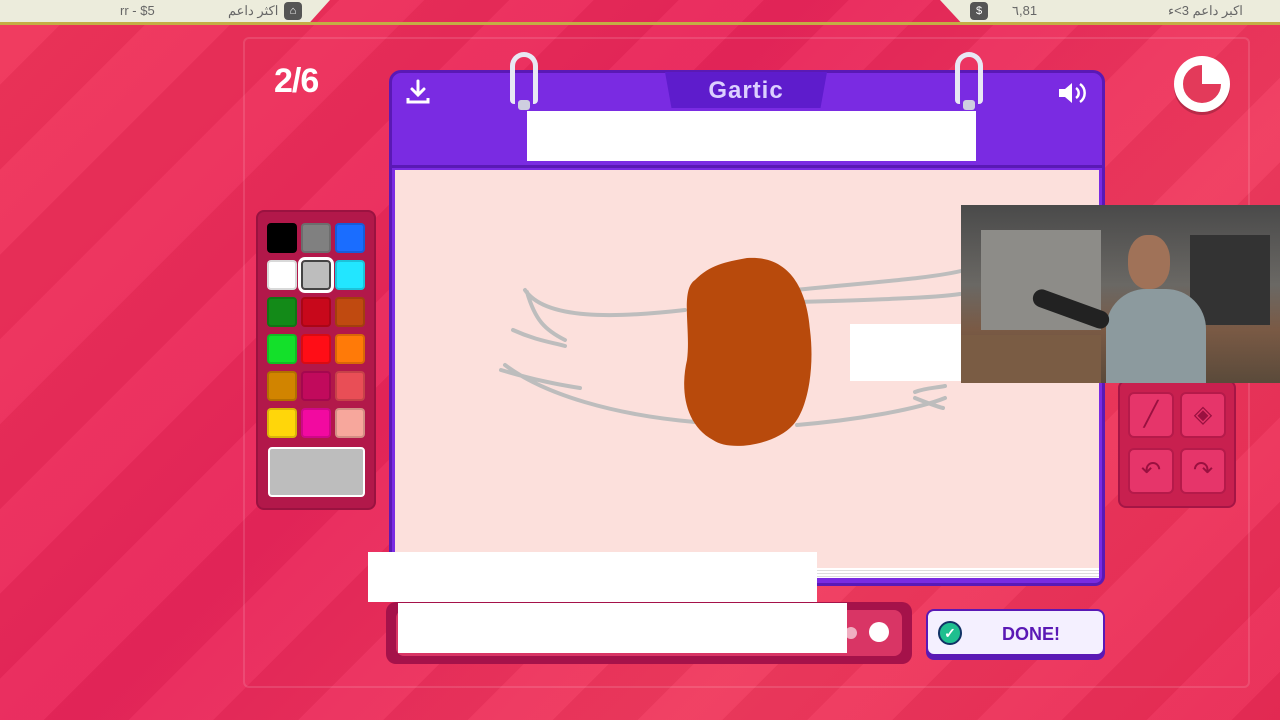 The height and width of the screenshot is (720, 1280). Describe the element at coordinates (524, 81) in the screenshot. I see `binder-ring-left` at that location.